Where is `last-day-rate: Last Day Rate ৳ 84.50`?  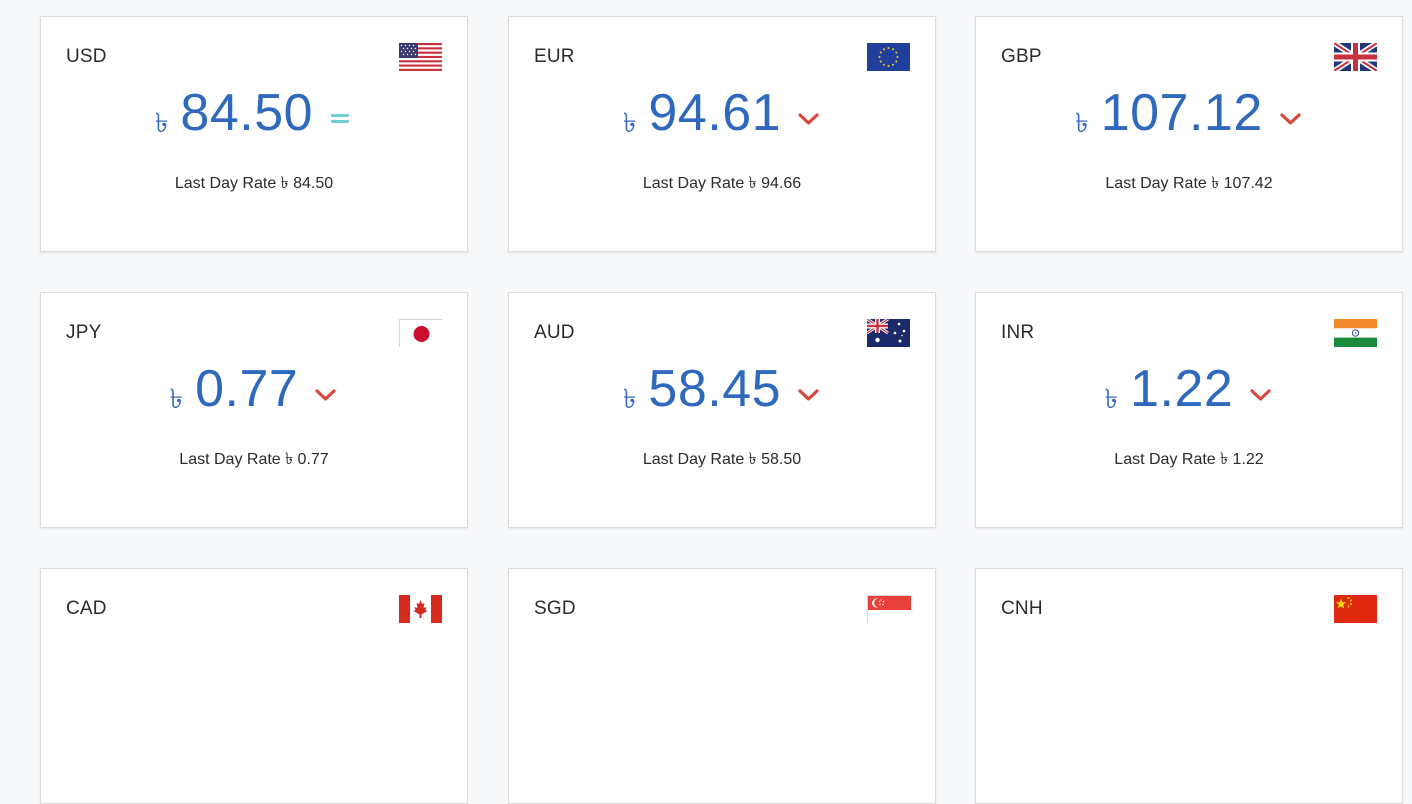 last-day-rate: Last Day Rate ৳ 84.50 is located at coordinates (254, 183).